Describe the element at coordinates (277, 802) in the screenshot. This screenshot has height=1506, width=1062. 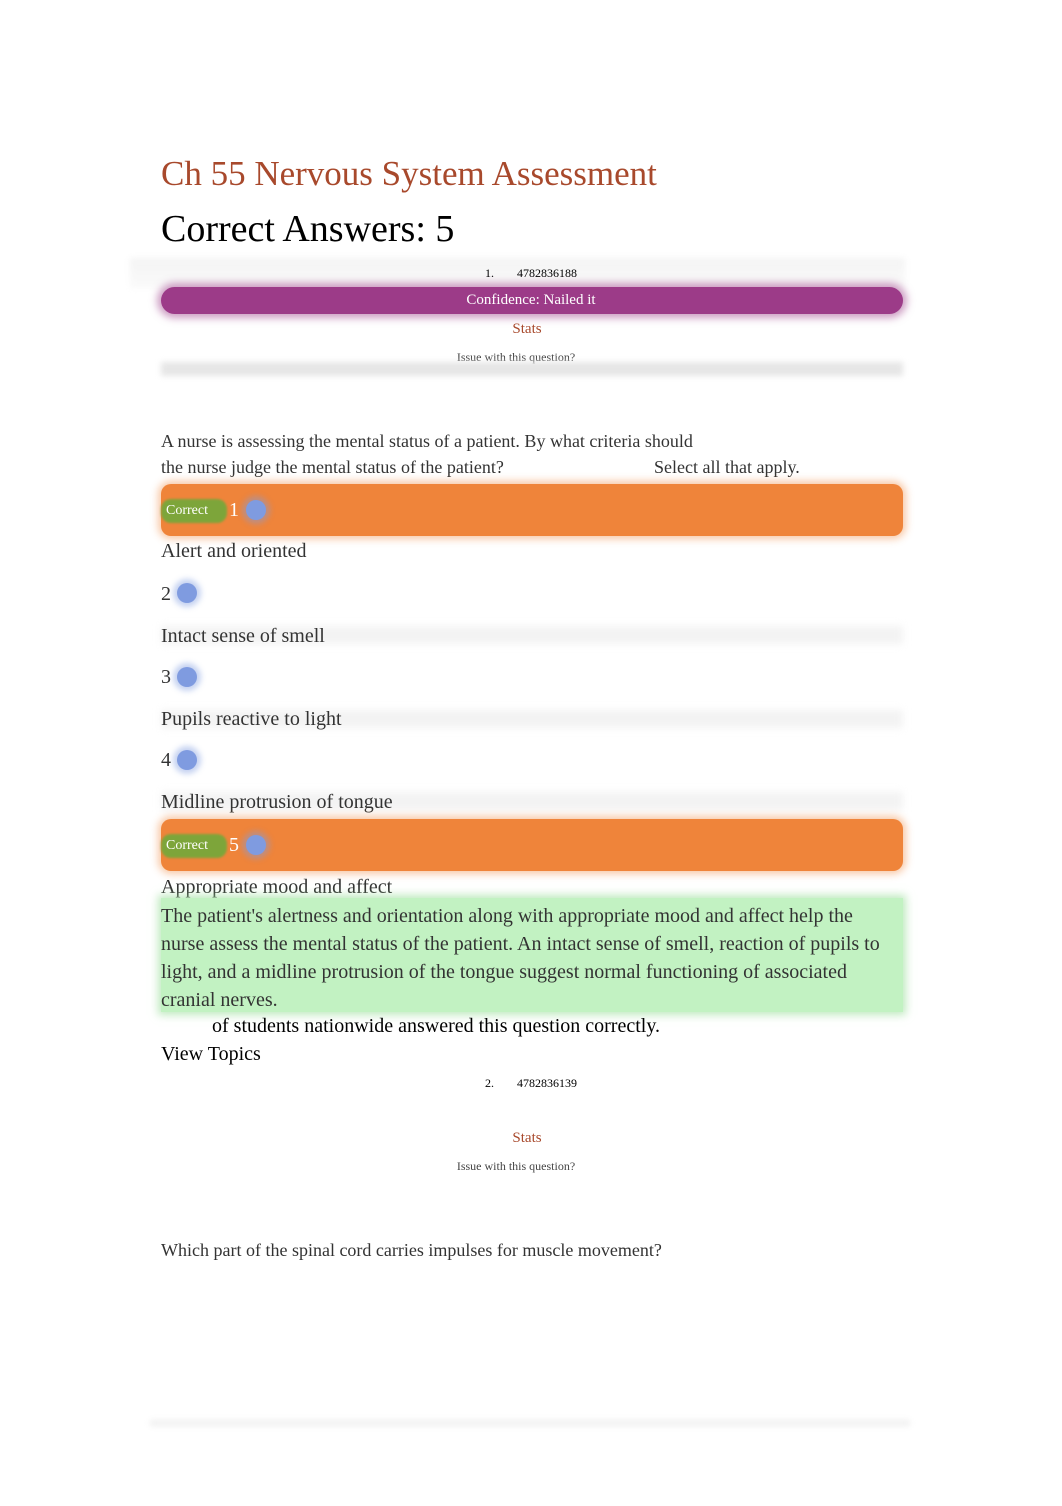
I see `option-label: Midline protrusion of tongue` at that location.